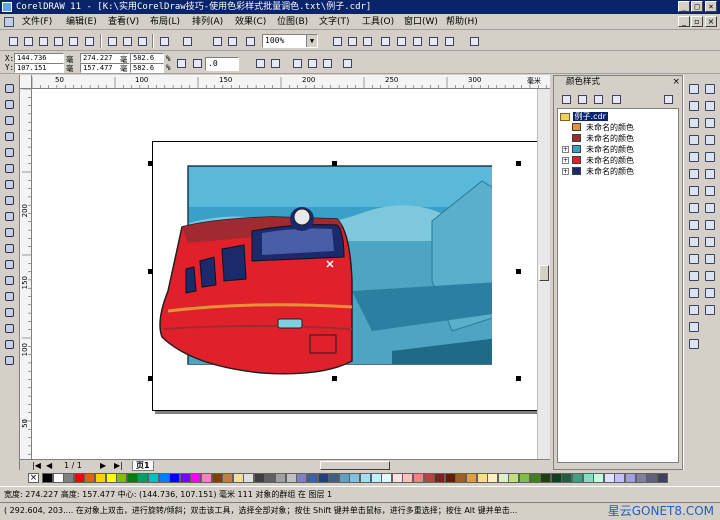 The image size is (720, 520). Describe the element at coordinates (433, 41) in the screenshot. I see `graphics-text-styles-icon` at that location.